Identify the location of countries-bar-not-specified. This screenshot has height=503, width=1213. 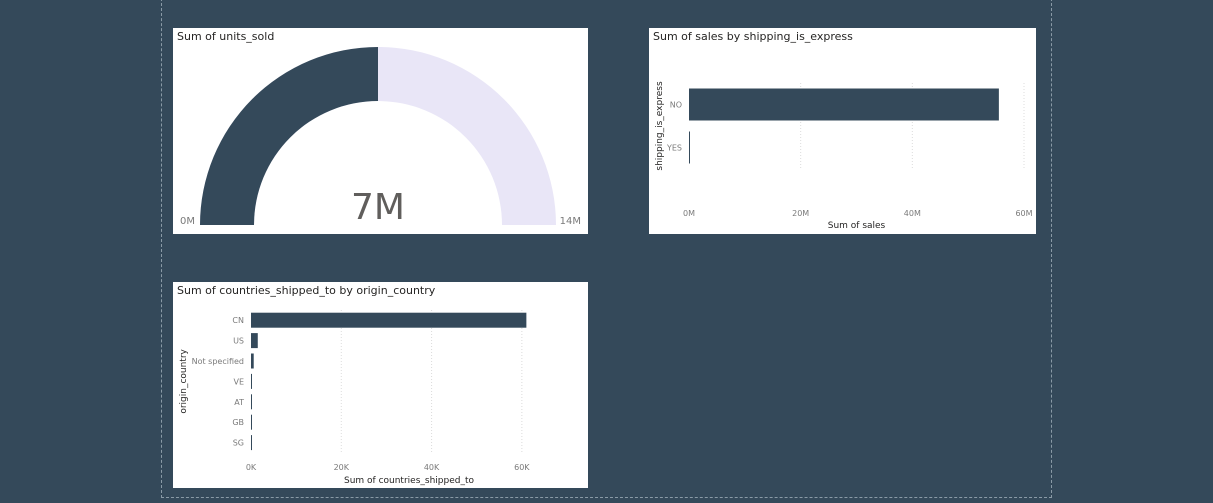
(252, 361).